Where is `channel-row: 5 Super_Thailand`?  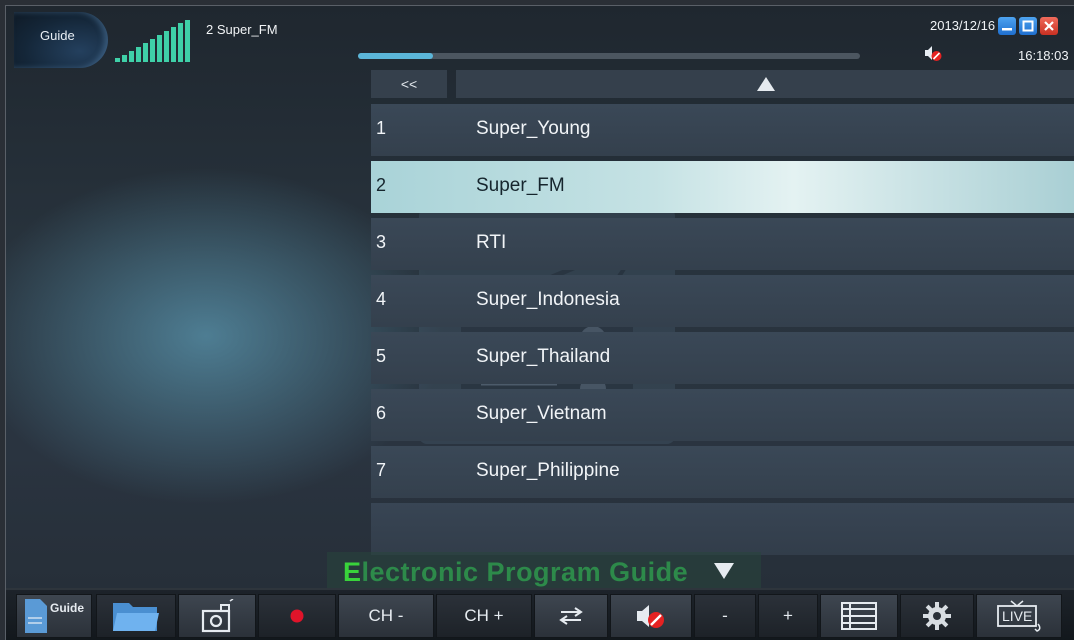 channel-row: 5 Super_Thailand is located at coordinates (722, 358).